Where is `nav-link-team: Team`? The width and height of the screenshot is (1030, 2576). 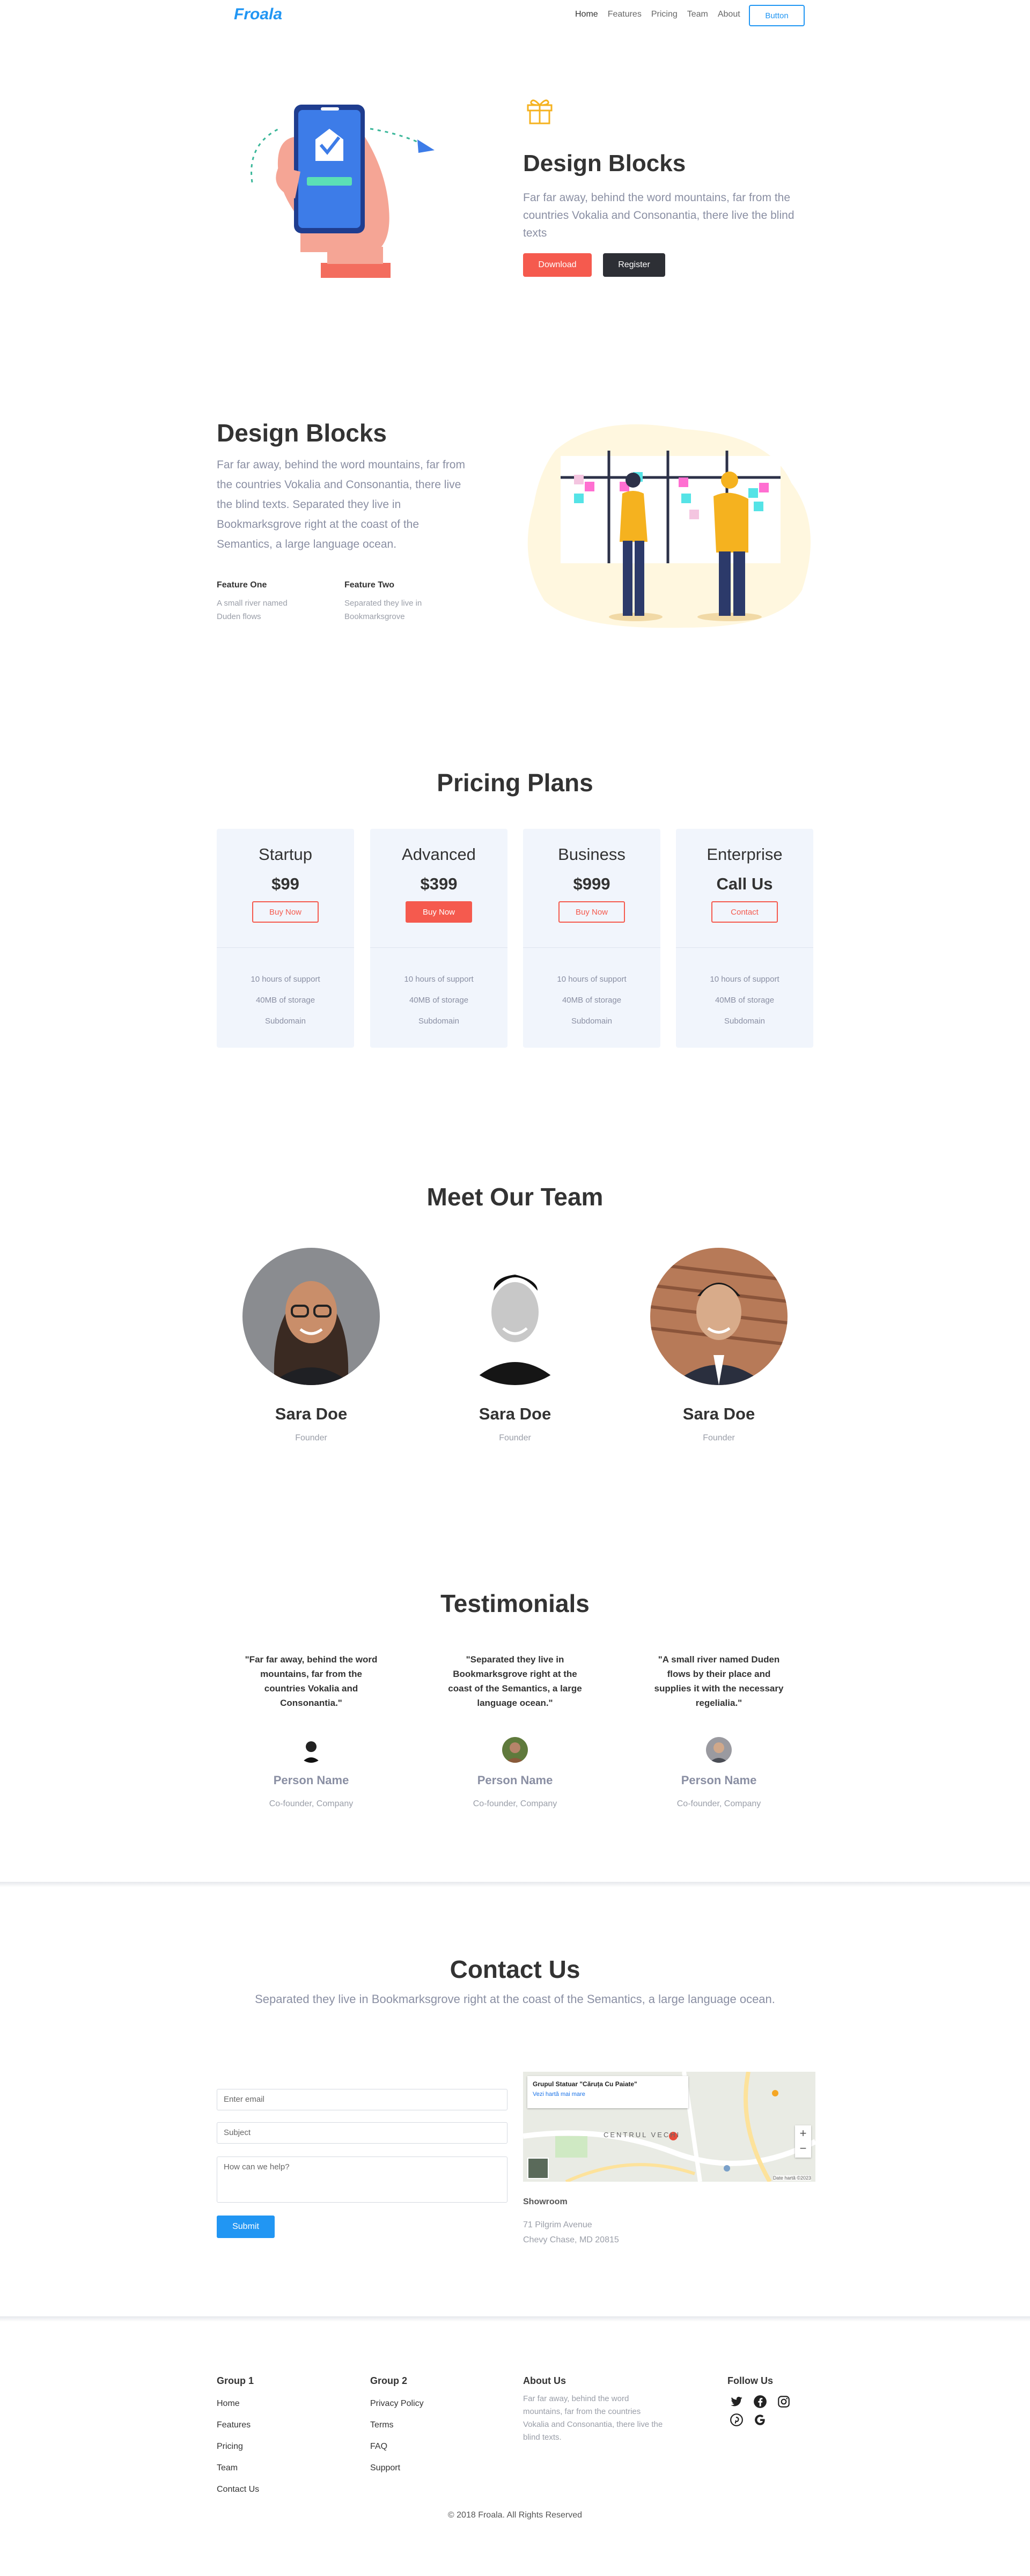 nav-link-team: Team is located at coordinates (698, 14).